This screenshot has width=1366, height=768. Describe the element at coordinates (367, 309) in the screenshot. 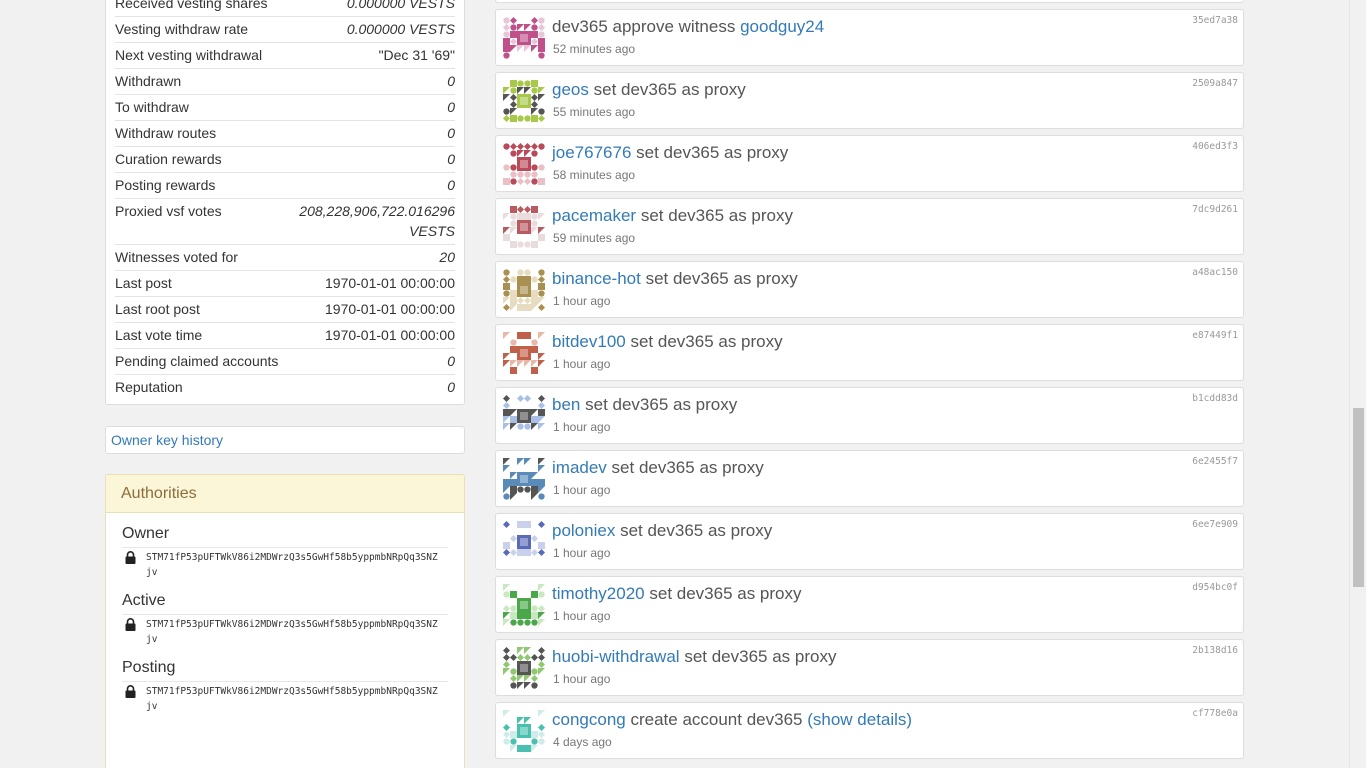

I see `property-value: 1970-01-01 00:00:00` at that location.